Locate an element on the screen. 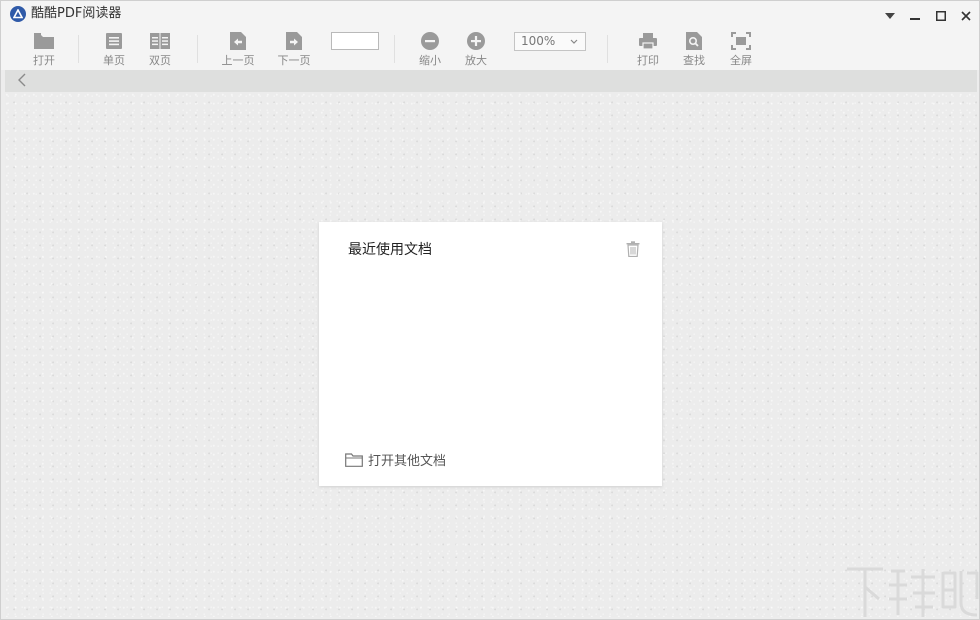 The width and height of the screenshot is (980, 620). chevron-down-icon is located at coordinates (574, 45).